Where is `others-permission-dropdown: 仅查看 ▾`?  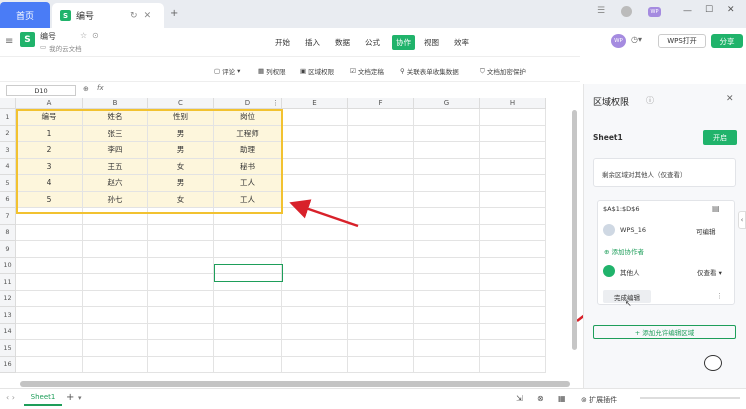
others-permission-dropdown: 仅查看 ▾ is located at coordinates (709, 272).